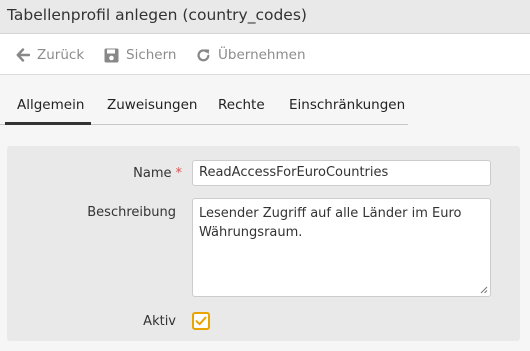 This screenshot has height=351, width=530. I want to click on save-button-label: Sichern, so click(151, 55).